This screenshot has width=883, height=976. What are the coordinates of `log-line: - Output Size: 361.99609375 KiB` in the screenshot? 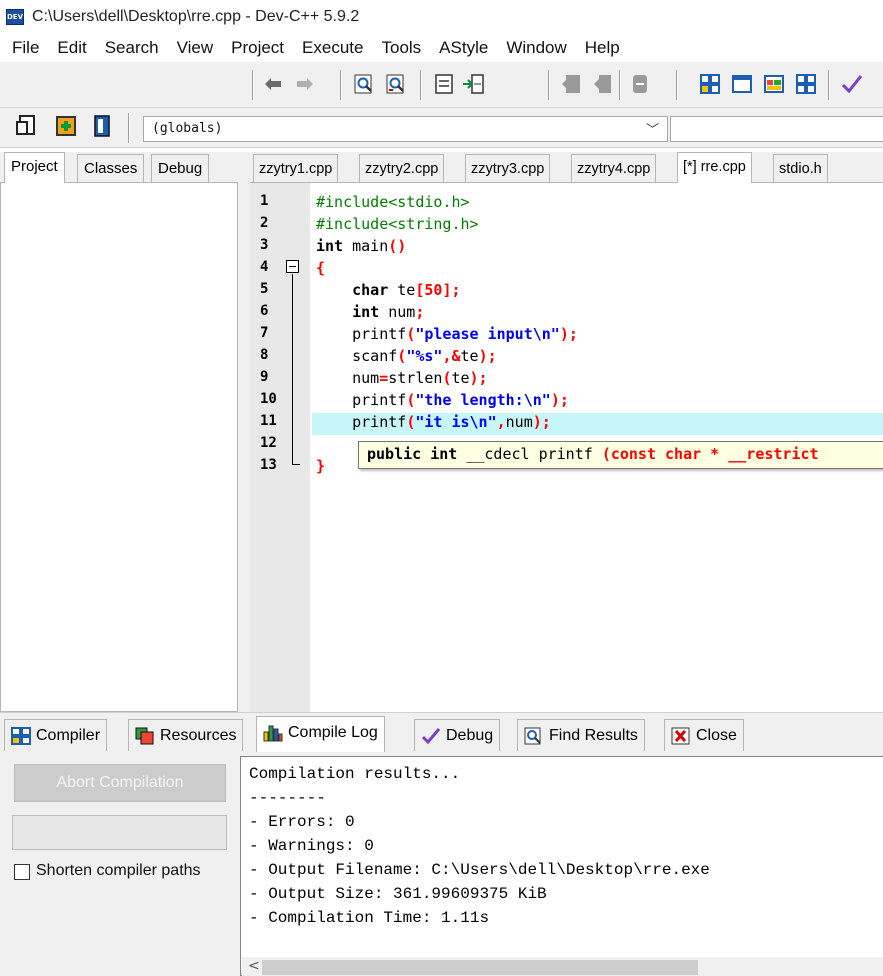 It's located at (398, 894).